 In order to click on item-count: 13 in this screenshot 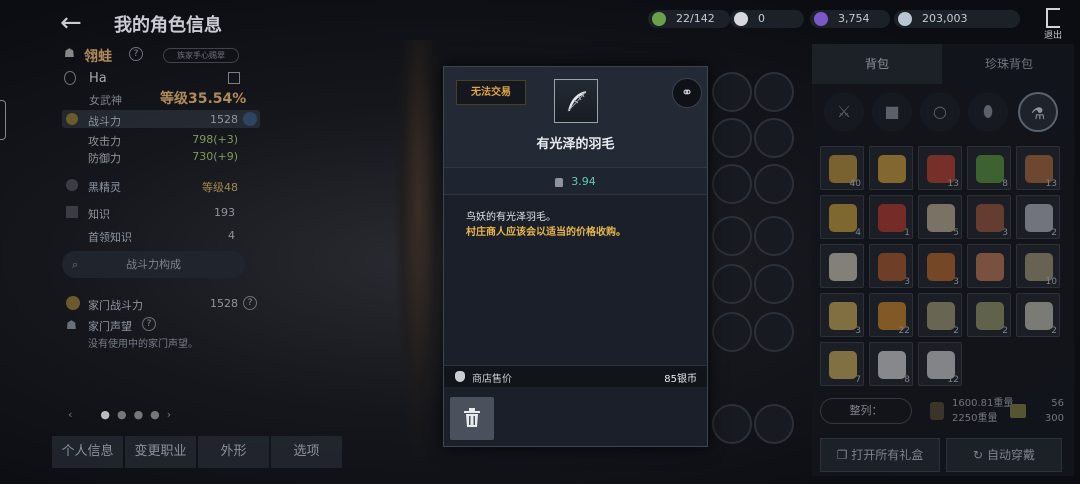, I will do `click(953, 184)`.